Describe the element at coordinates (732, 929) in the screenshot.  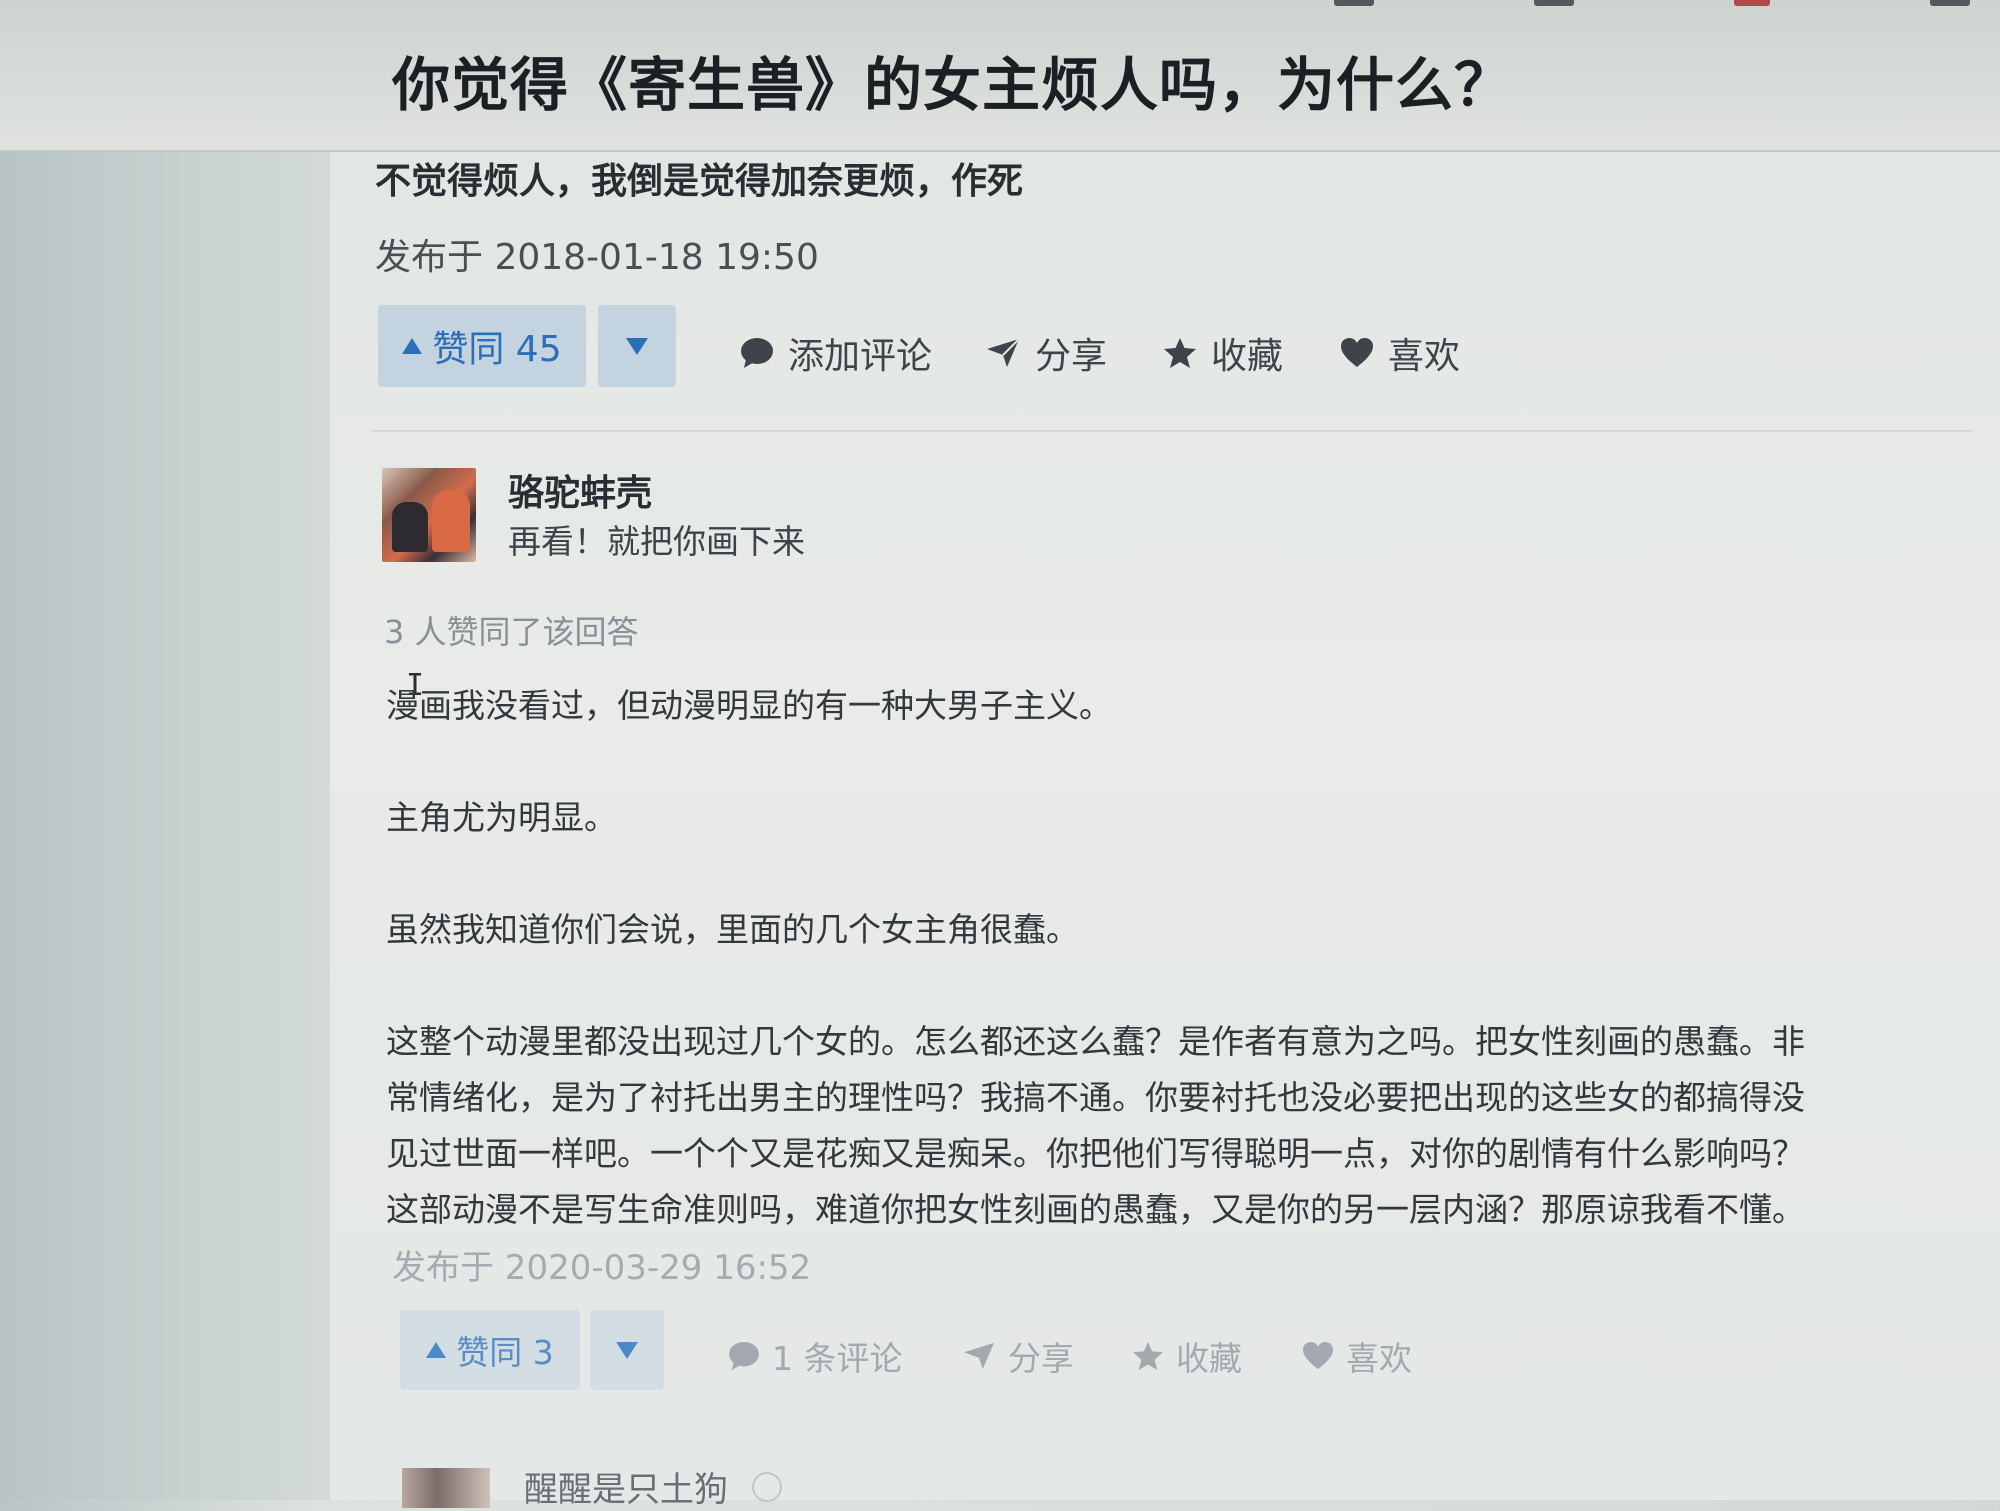
I see `answer-paragraph: 虽然我知道你们会说，里面的几个女主角很蠢。` at that location.